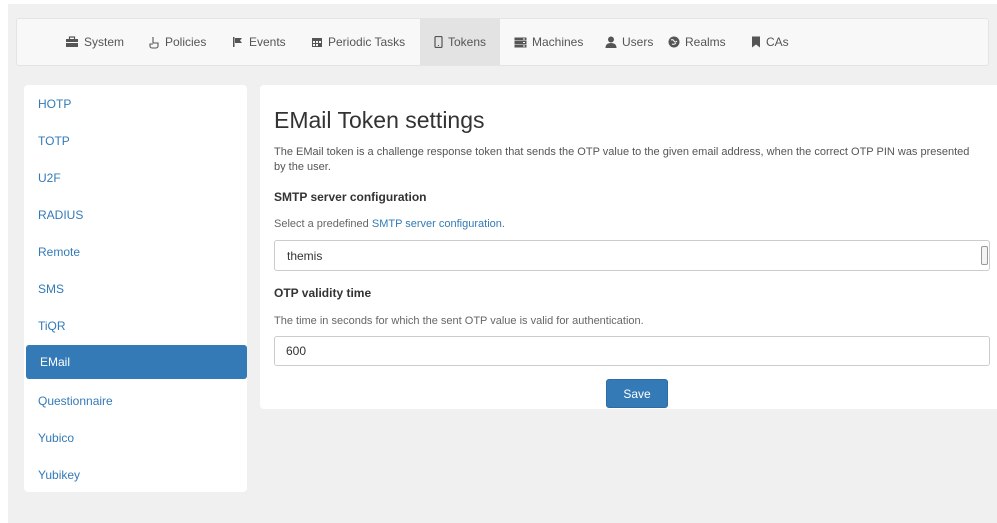 This screenshot has width=997, height=523. What do you see at coordinates (135, 215) in the screenshot?
I see `sidebar-item-radius: RADIUS` at bounding box center [135, 215].